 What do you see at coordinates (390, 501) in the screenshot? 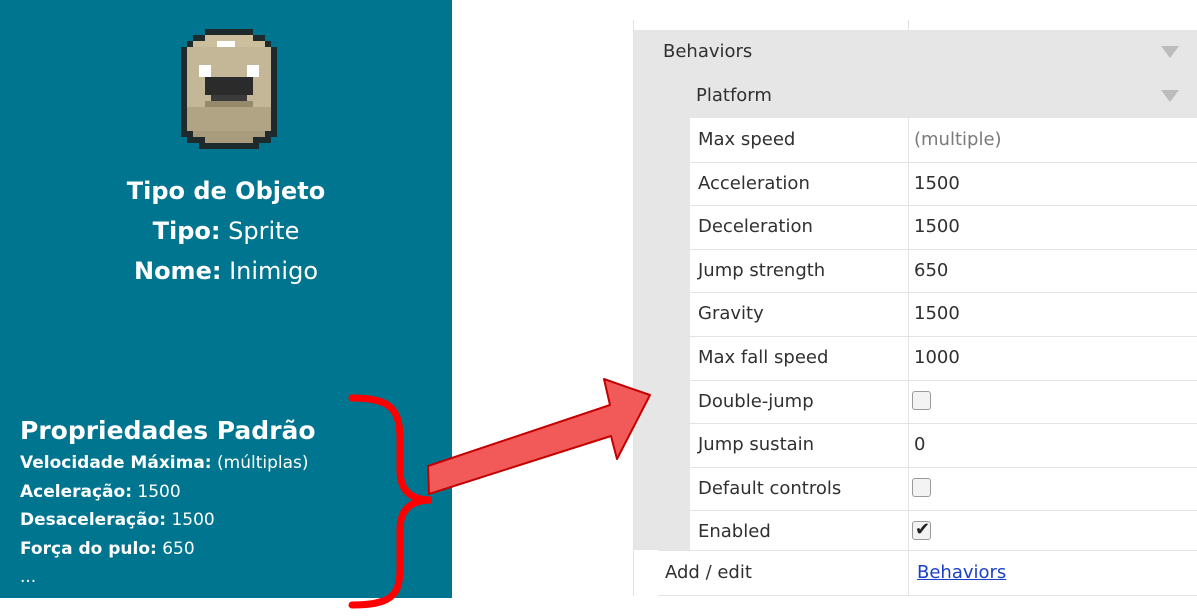
I see `curly-brace-annotation` at bounding box center [390, 501].